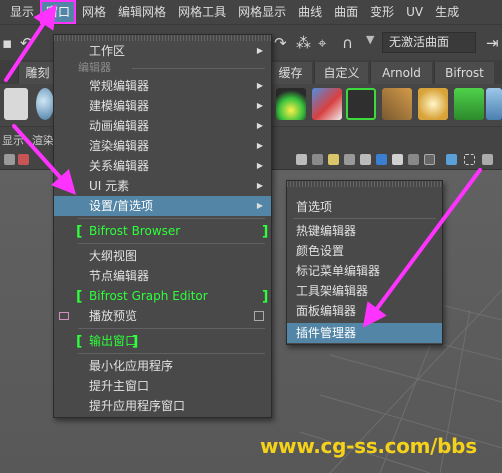 The height and width of the screenshot is (473, 502). What do you see at coordinates (162, 206) in the screenshot?
I see `menu-item-settings-preferences: 设置/首选项 ▶` at bounding box center [162, 206].